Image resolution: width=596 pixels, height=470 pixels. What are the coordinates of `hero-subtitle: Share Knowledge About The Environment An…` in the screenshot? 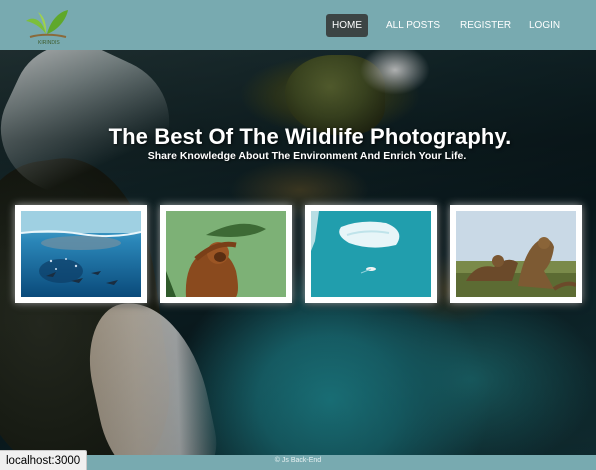 It's located at (307, 156).